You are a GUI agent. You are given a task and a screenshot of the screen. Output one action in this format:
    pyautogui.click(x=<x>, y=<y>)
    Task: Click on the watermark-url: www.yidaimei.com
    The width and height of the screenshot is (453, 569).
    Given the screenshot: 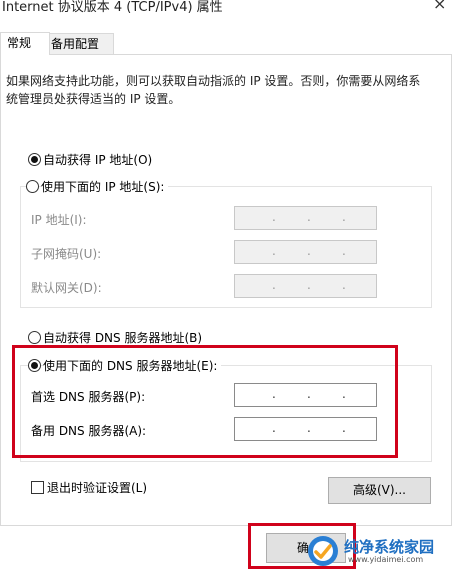 What is the action you would take?
    pyautogui.click(x=386, y=559)
    